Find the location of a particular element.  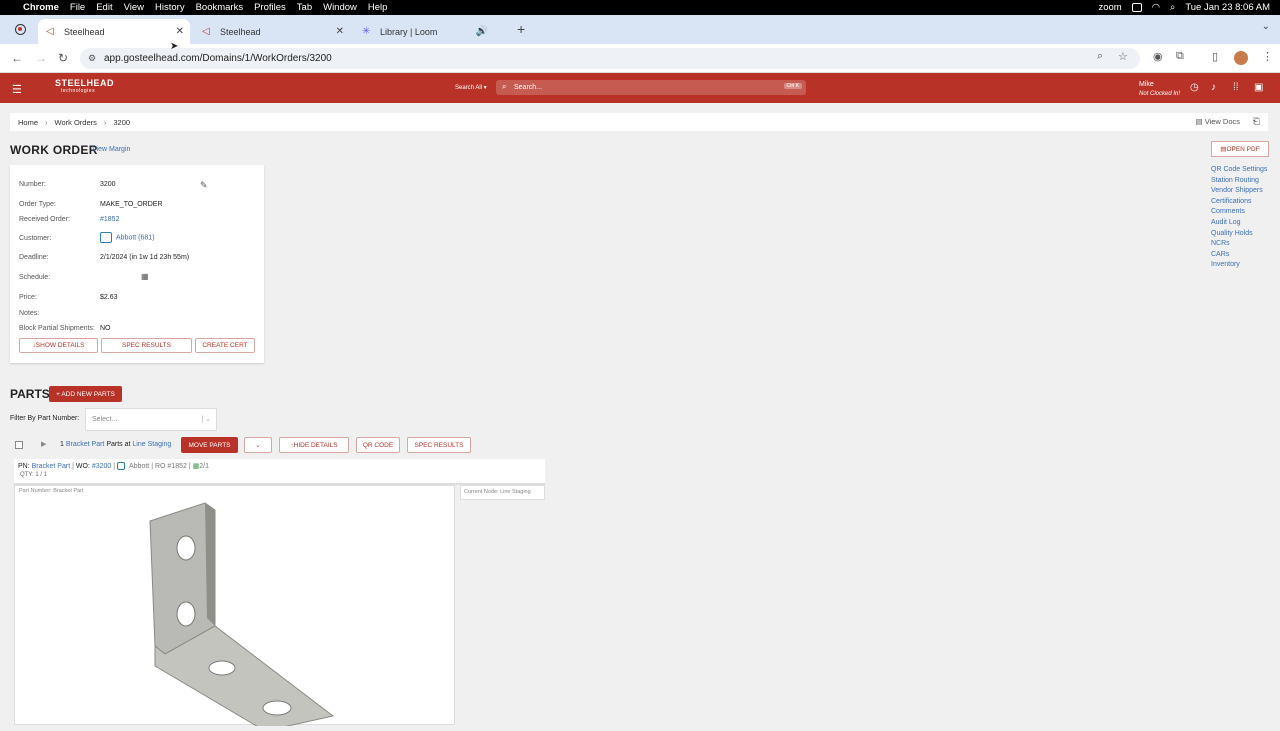

view-docs-link: ▤ View Docs is located at coordinates (1218, 121).